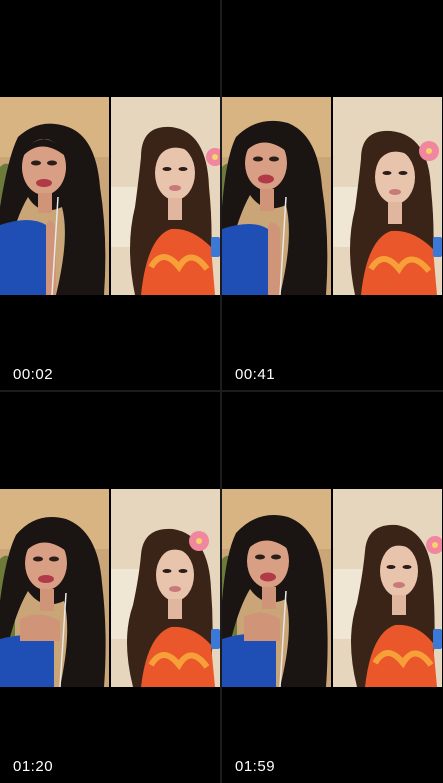 The width and height of the screenshot is (443, 783). Describe the element at coordinates (33, 374) in the screenshot. I see `recording-timestamp: 00:02` at that location.